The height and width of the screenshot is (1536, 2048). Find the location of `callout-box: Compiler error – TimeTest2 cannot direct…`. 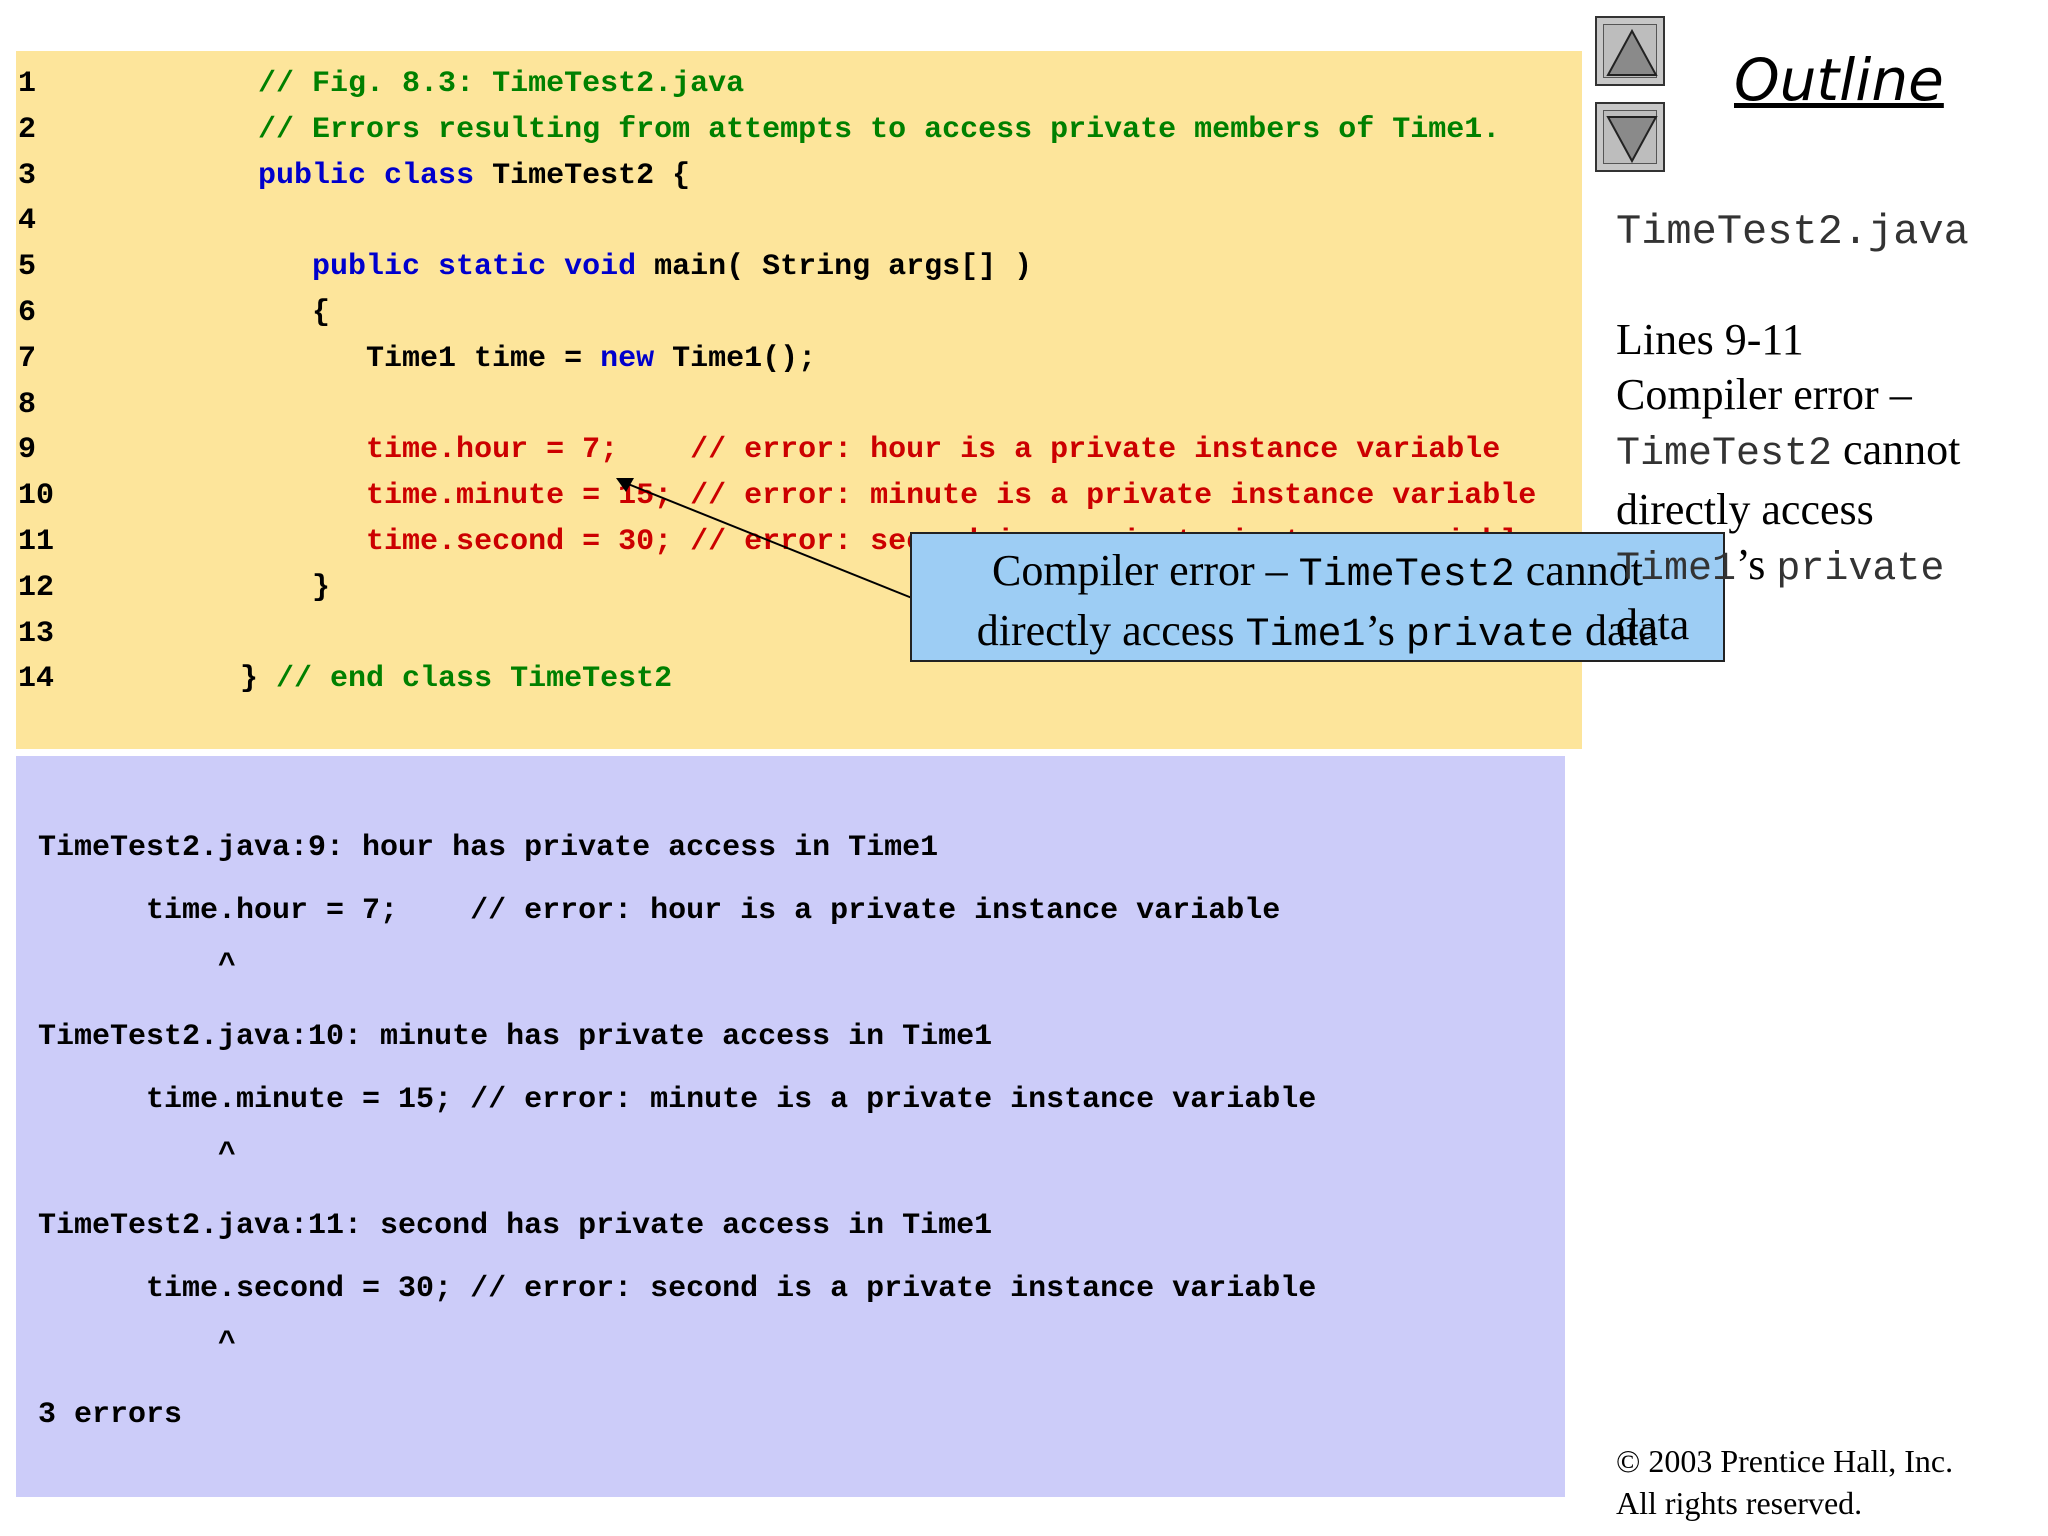

callout-box: Compiler error – TimeTest2 cannot direct… is located at coordinates (1317, 597).